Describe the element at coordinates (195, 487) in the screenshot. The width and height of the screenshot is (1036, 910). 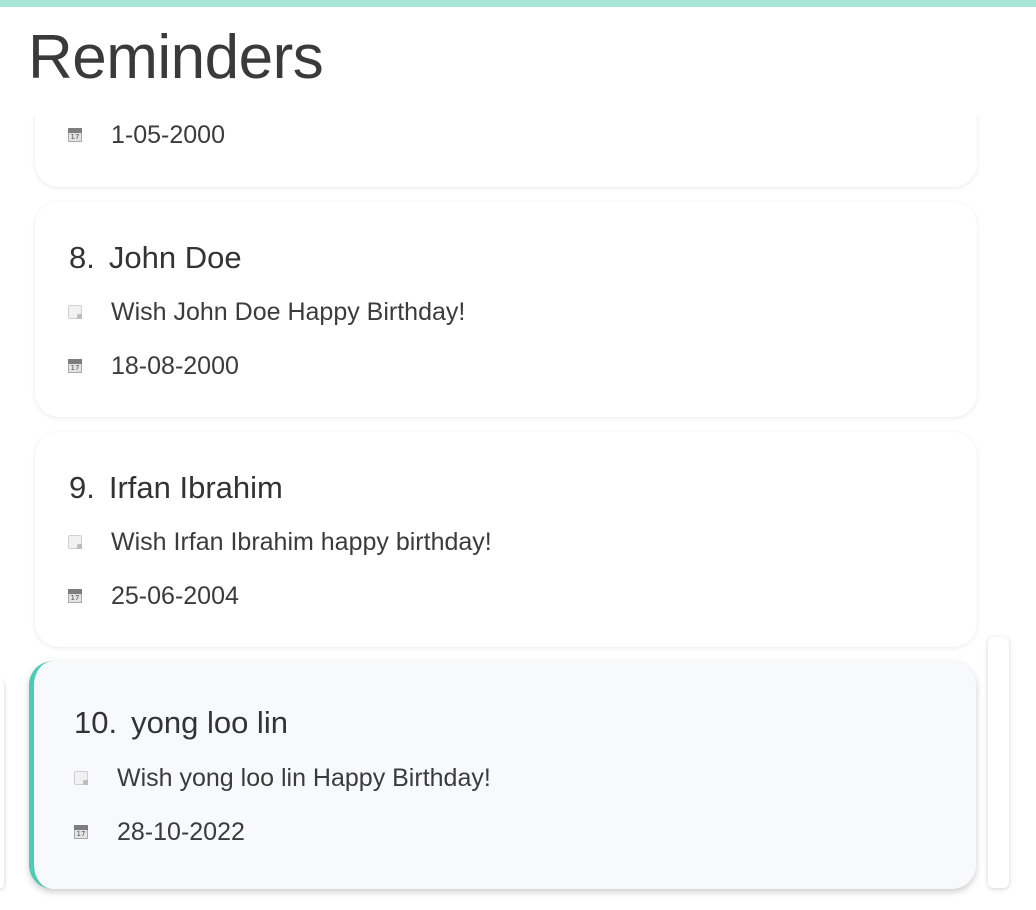
I see `reminder-name: Irfan Ibrahim` at that location.